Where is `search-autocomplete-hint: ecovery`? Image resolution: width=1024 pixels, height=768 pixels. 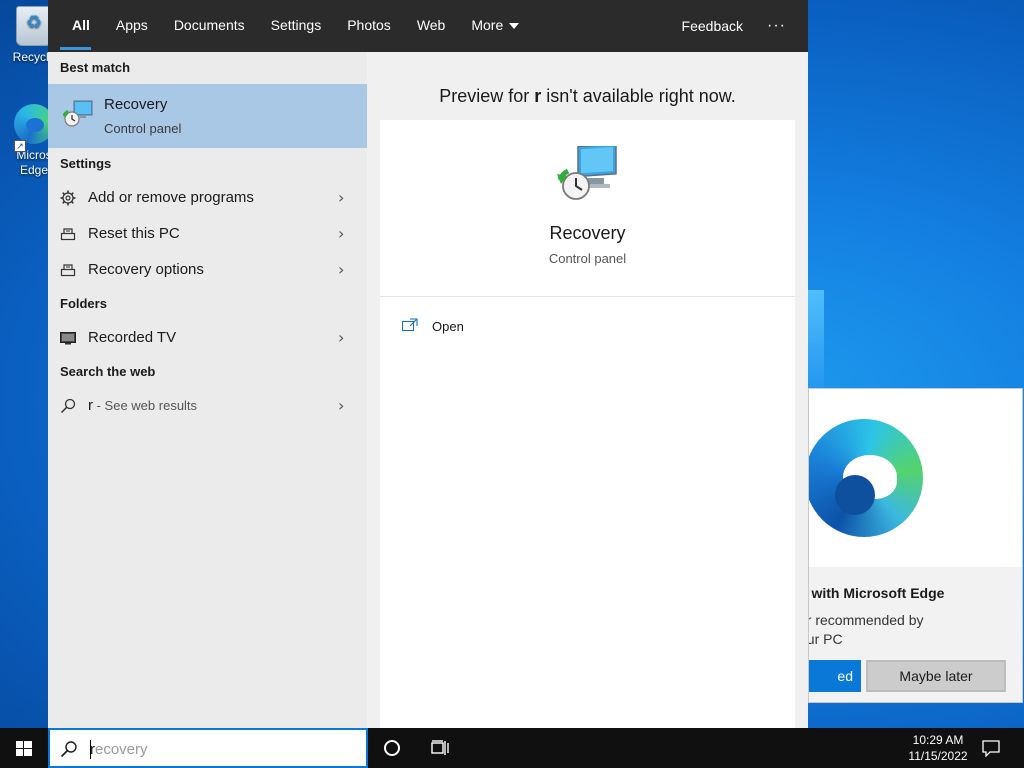
search-autocomplete-hint: ecovery is located at coordinates (121, 749).